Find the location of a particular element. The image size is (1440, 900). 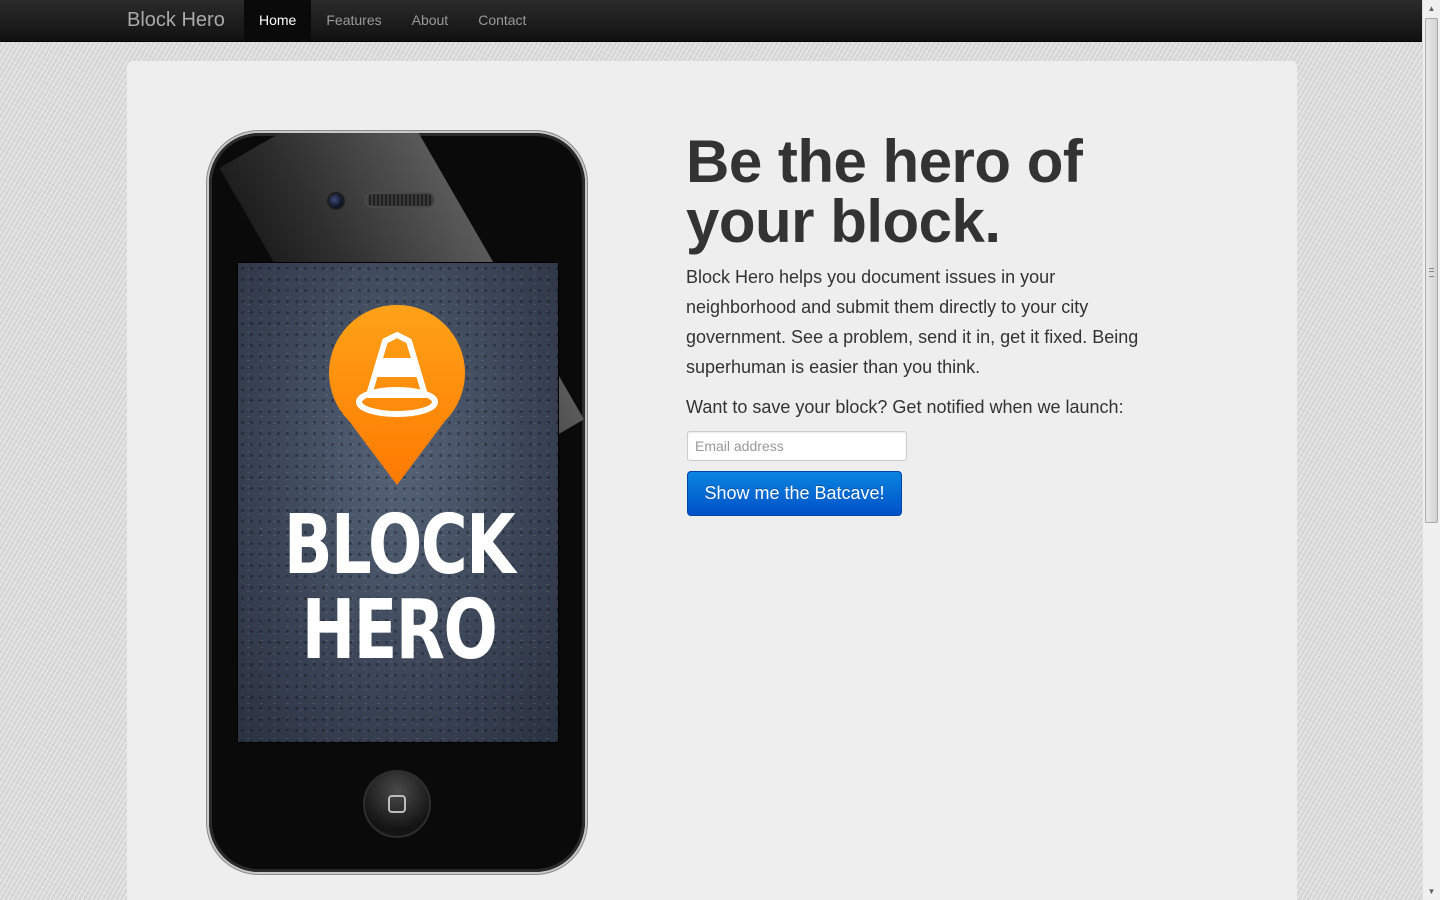

phone-screen: BLOCK HERO is located at coordinates (398, 502).